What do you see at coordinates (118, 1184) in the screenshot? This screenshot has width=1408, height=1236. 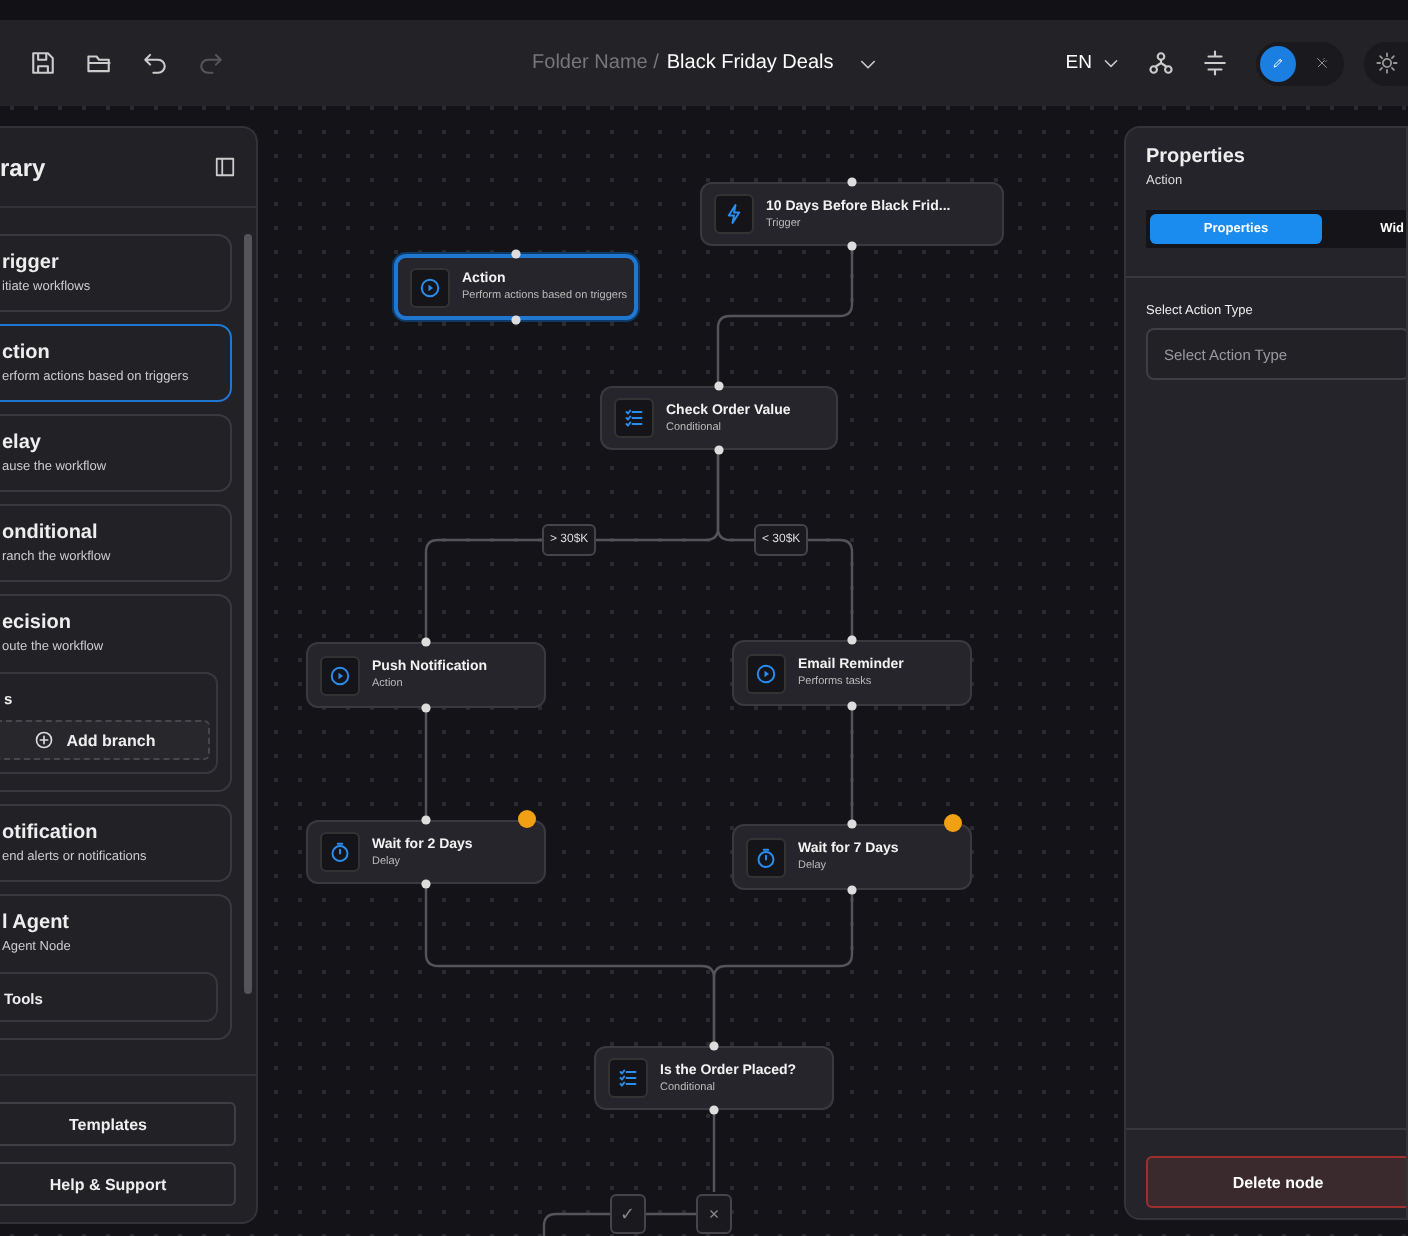 I see `footer-button: Help & Support` at bounding box center [118, 1184].